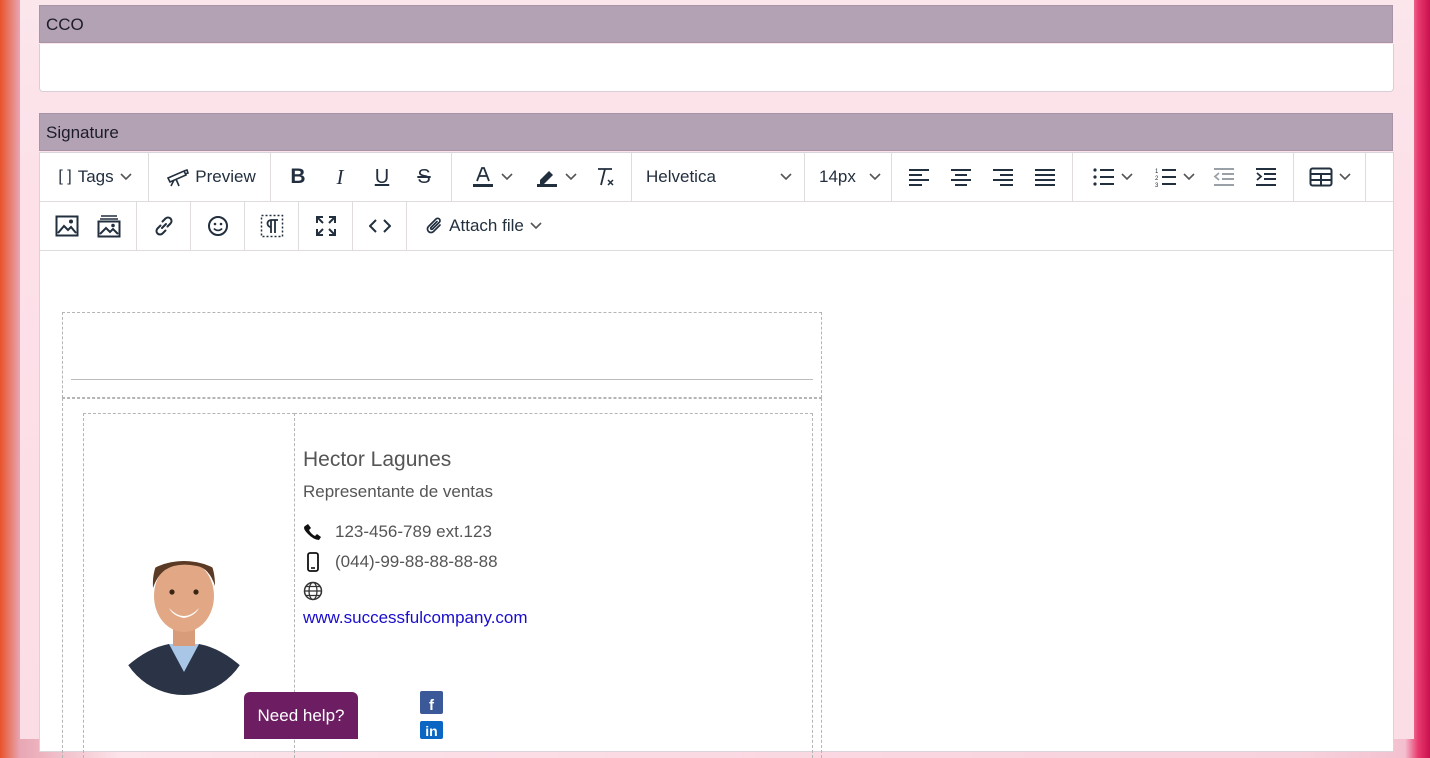 This screenshot has height=758, width=1430. What do you see at coordinates (837, 176) in the screenshot?
I see `font-size-value: 14px` at bounding box center [837, 176].